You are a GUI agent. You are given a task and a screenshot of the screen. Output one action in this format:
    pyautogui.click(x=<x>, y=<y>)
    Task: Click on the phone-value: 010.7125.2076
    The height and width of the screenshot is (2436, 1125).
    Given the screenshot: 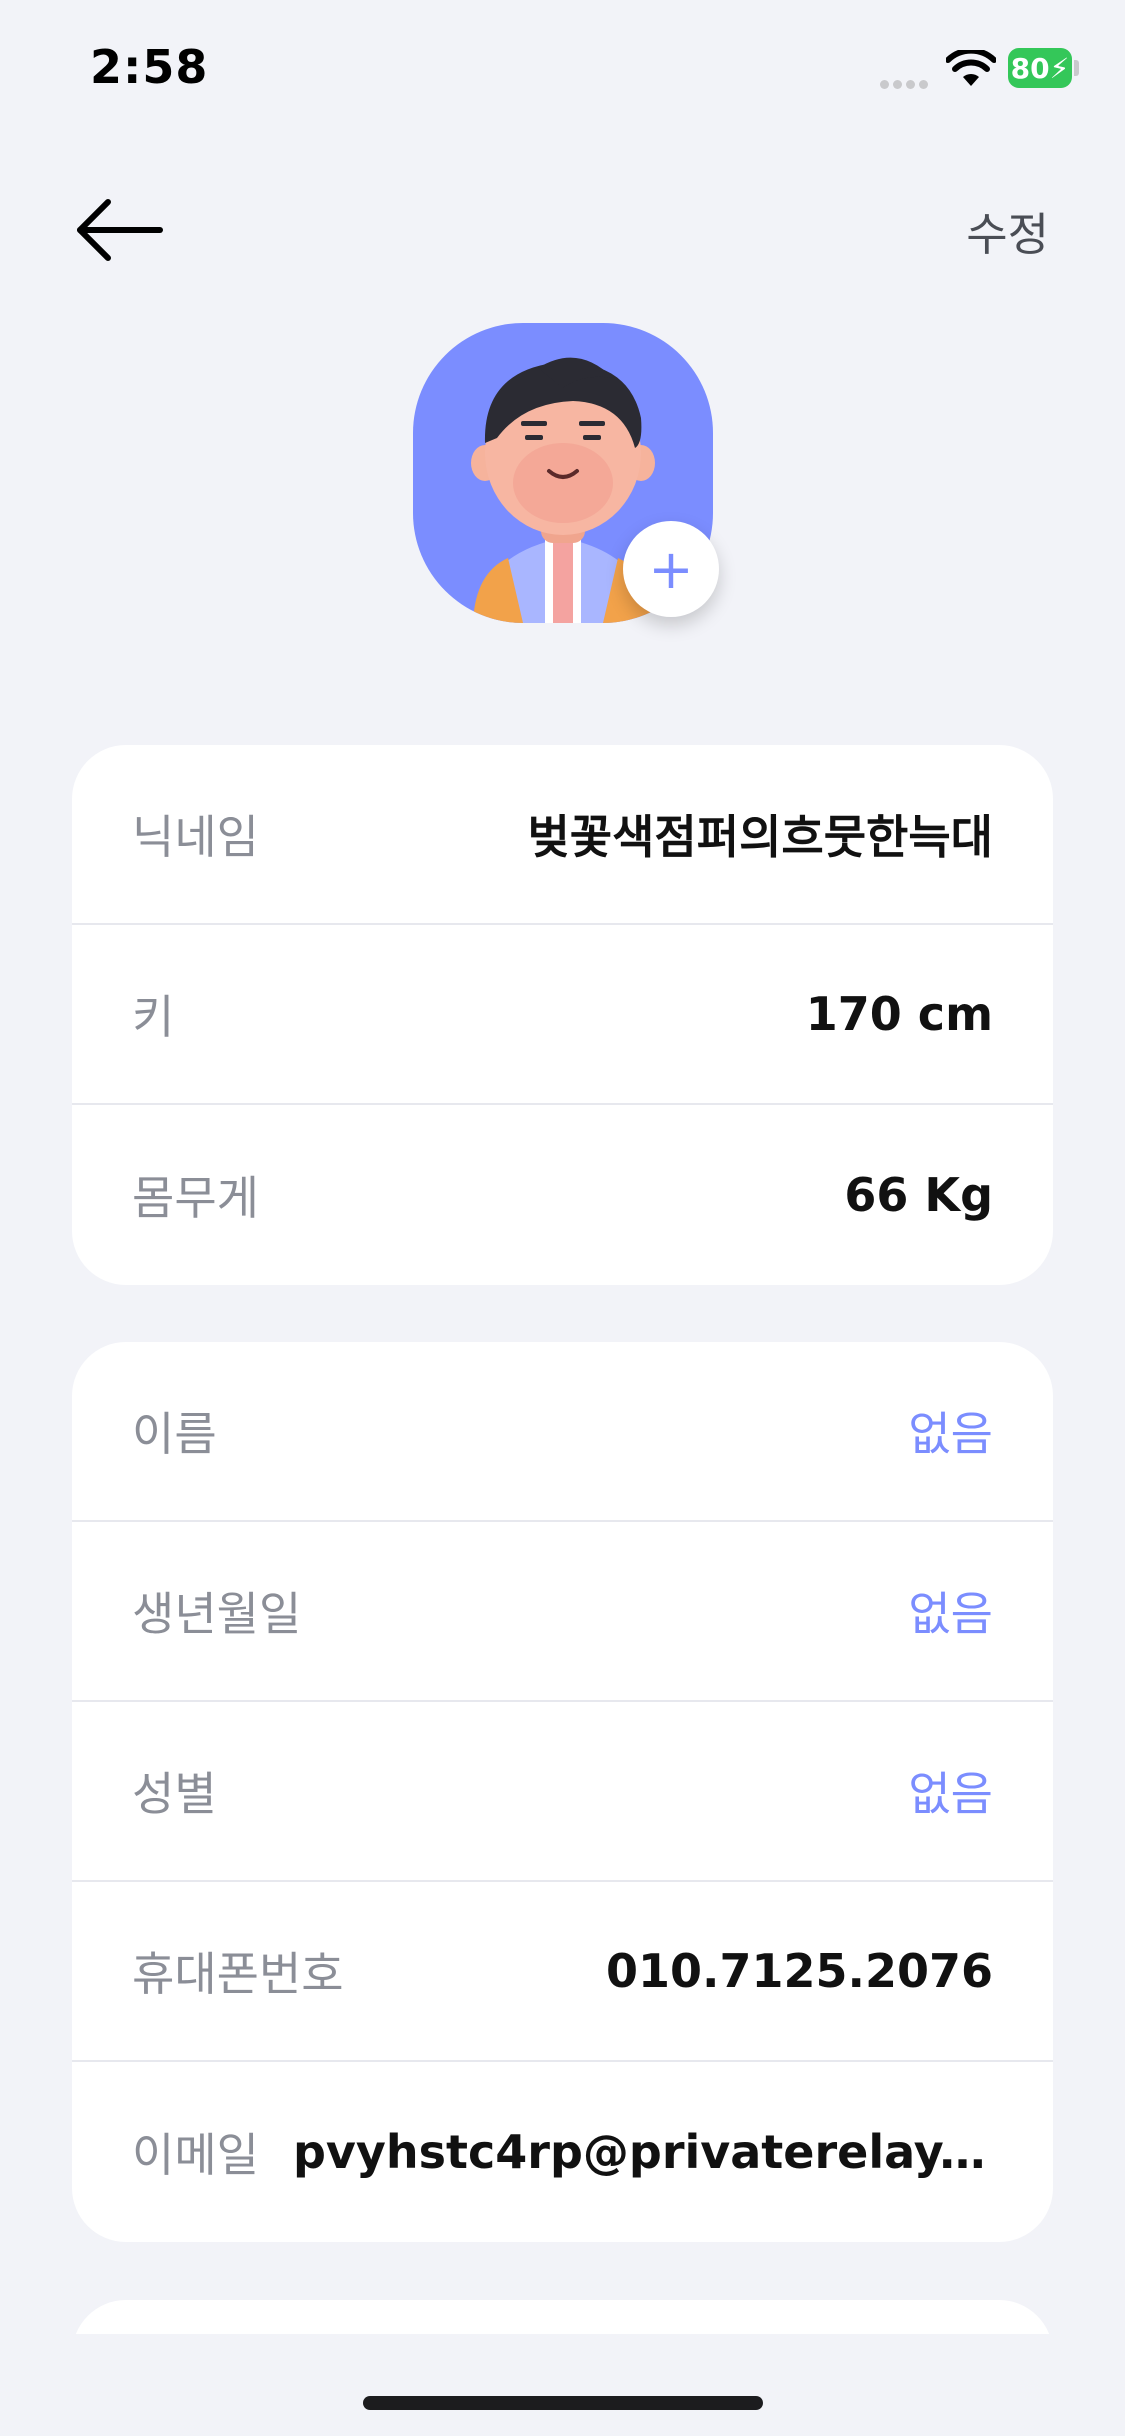 What is the action you would take?
    pyautogui.click(x=799, y=1971)
    